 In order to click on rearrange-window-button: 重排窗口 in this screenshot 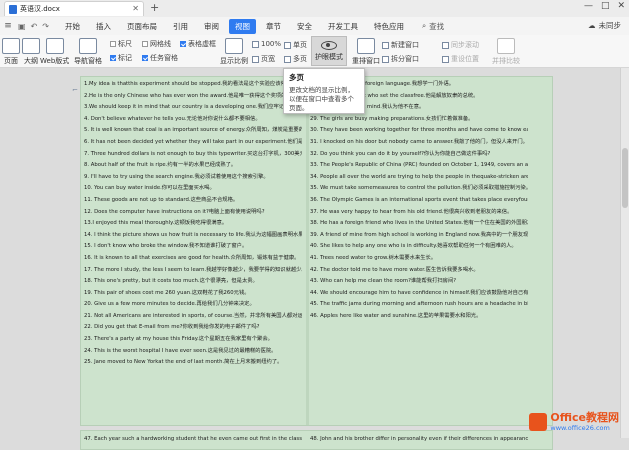, I will do `click(366, 52)`.